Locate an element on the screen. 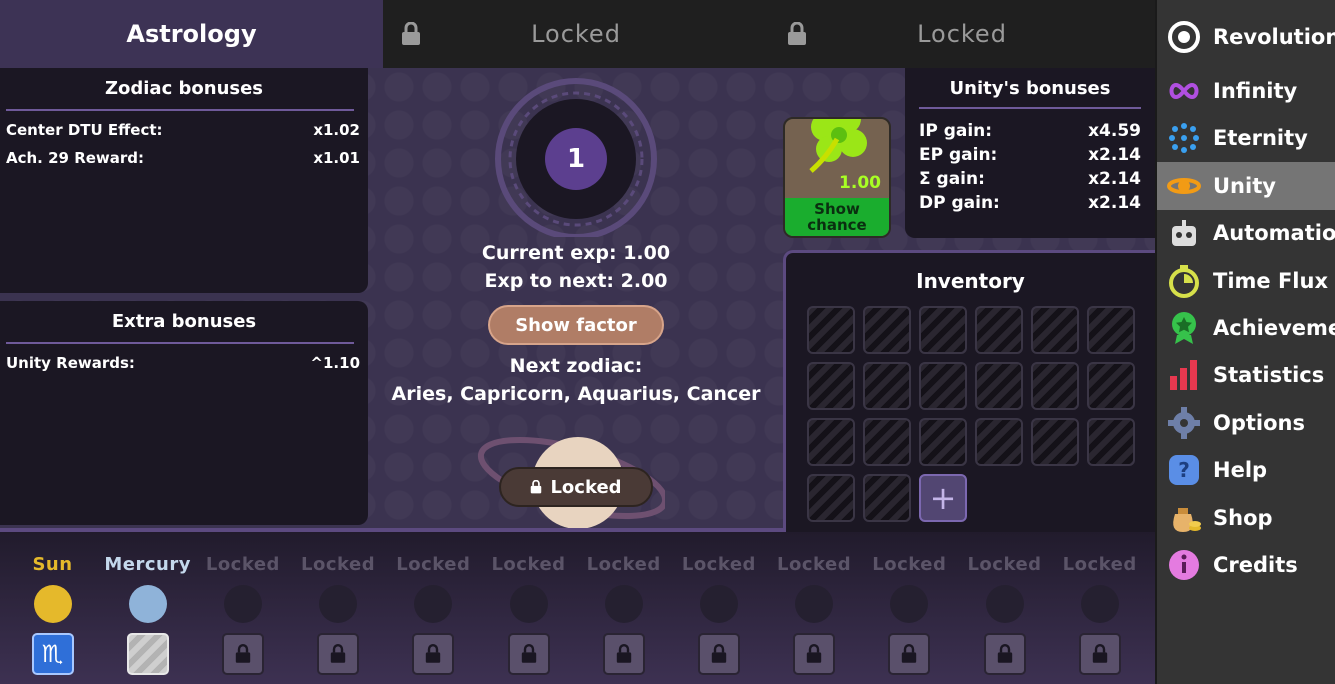  clover-icon is located at coordinates (838, 146).